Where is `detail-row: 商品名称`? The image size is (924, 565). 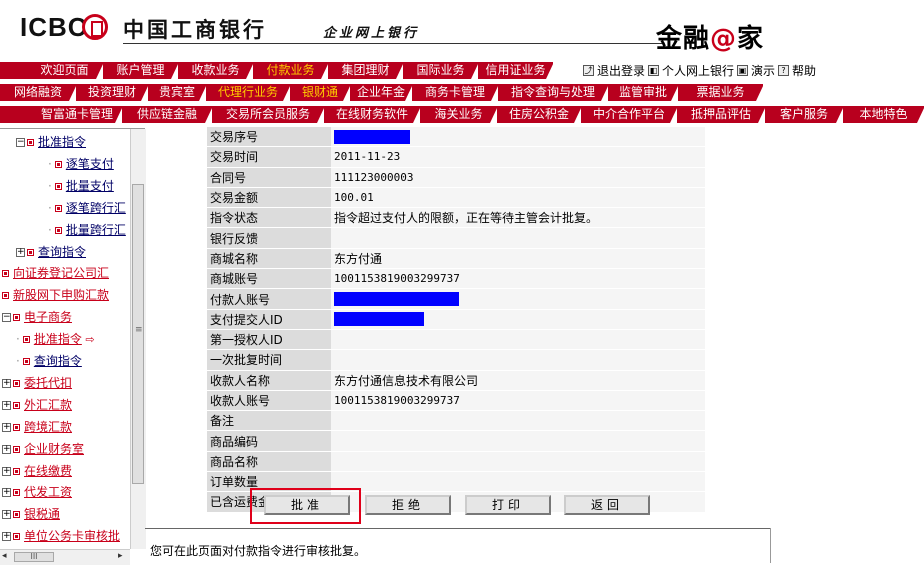
detail-row: 商品名称 is located at coordinates (456, 462).